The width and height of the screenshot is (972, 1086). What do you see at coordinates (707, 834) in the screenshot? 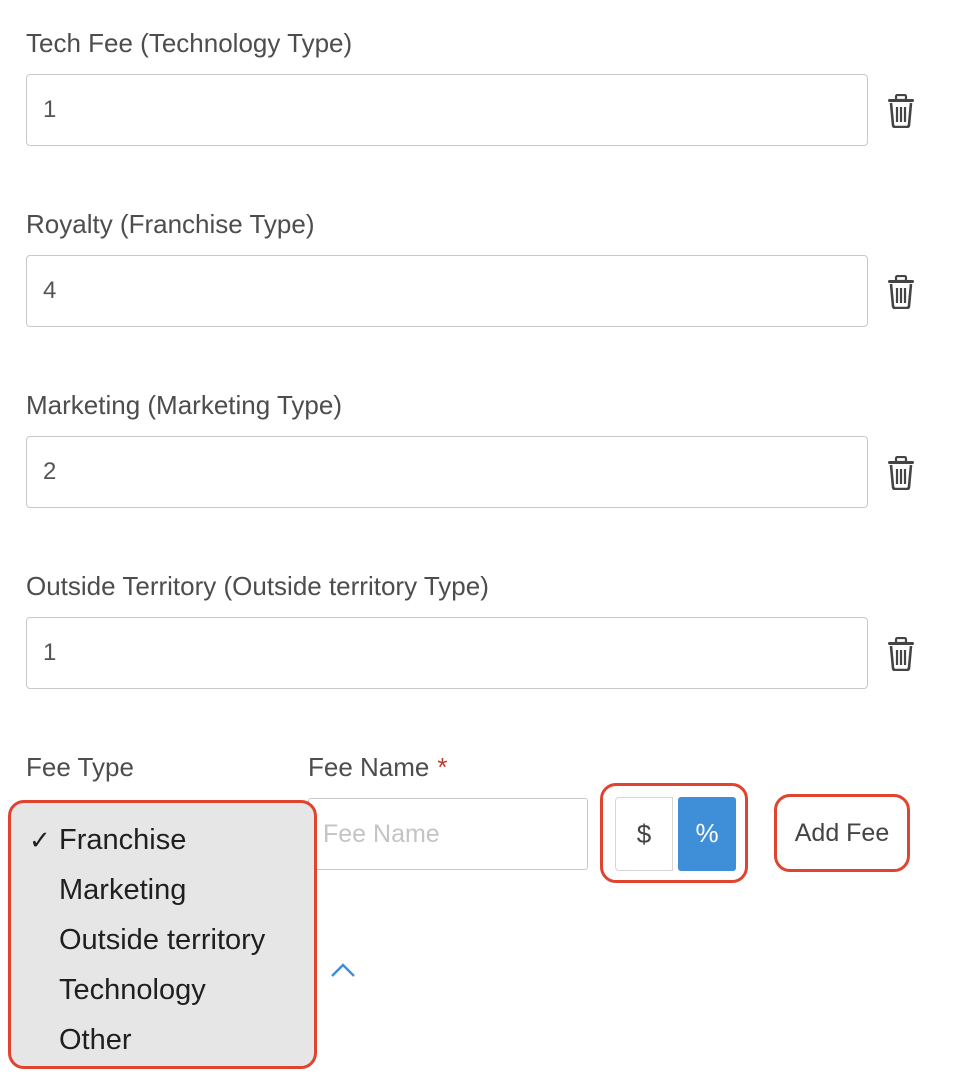
I see `percent-unit-button: %` at bounding box center [707, 834].